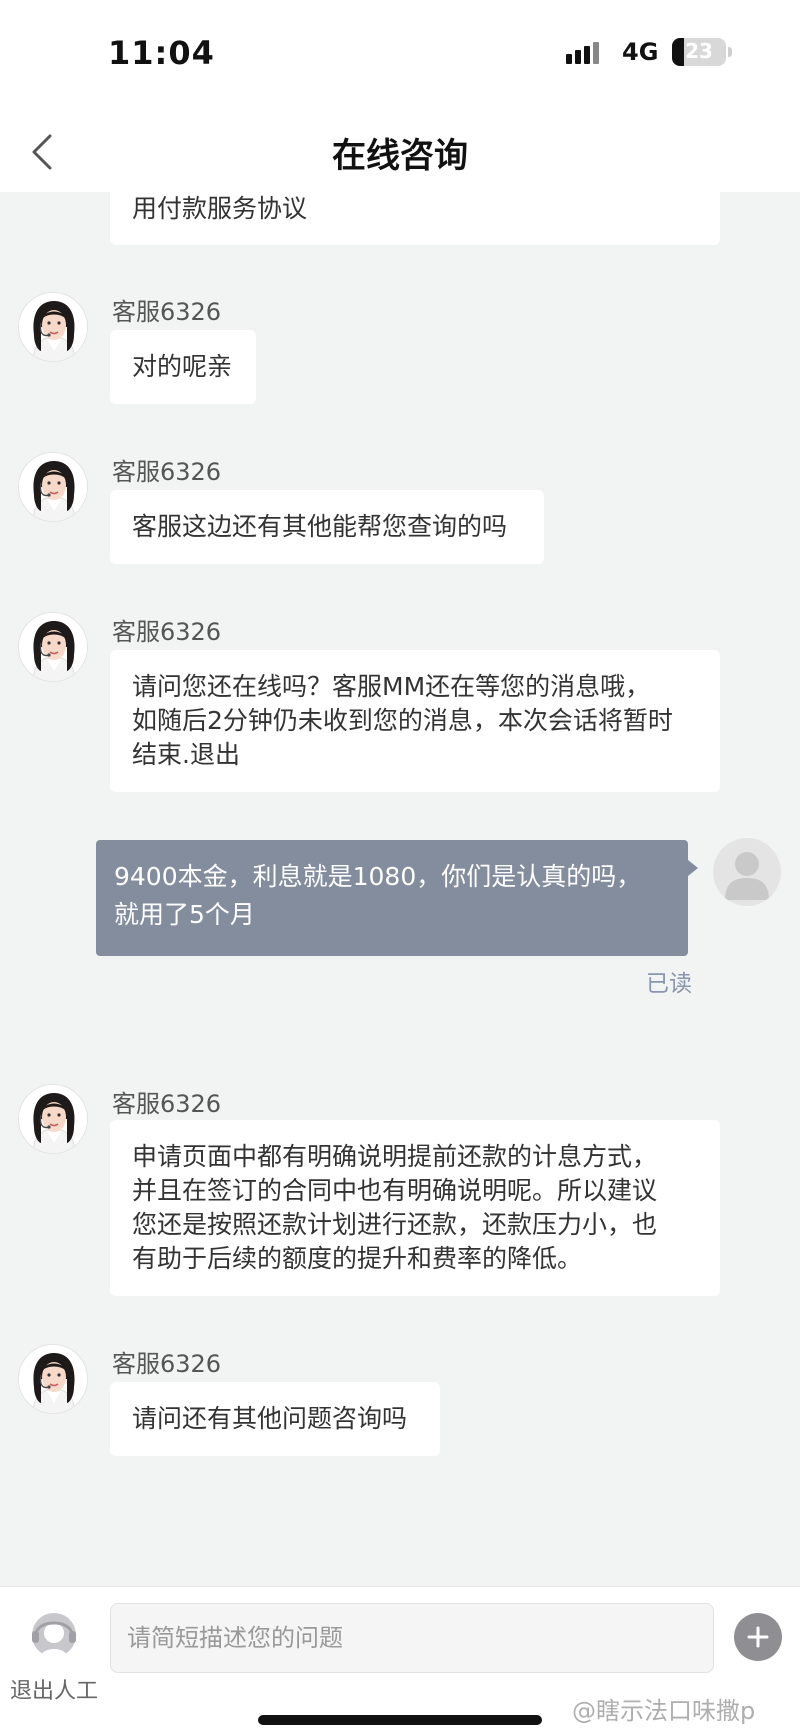 This screenshot has height=1734, width=800. Describe the element at coordinates (400, 1720) in the screenshot. I see `home-indicator` at that location.